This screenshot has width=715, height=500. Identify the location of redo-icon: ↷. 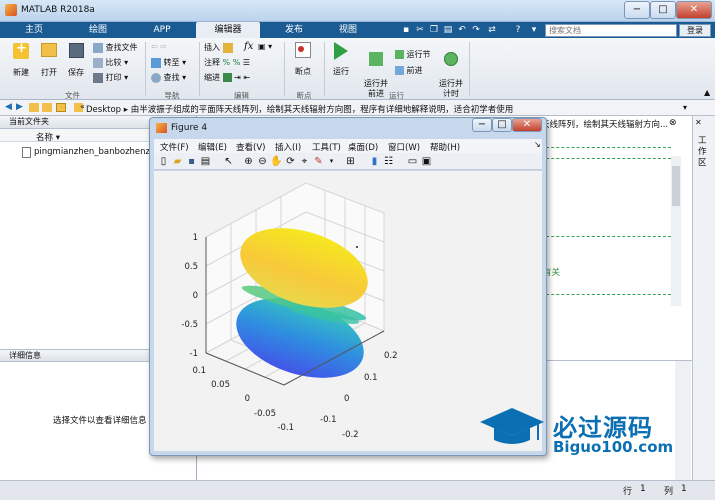
(476, 30).